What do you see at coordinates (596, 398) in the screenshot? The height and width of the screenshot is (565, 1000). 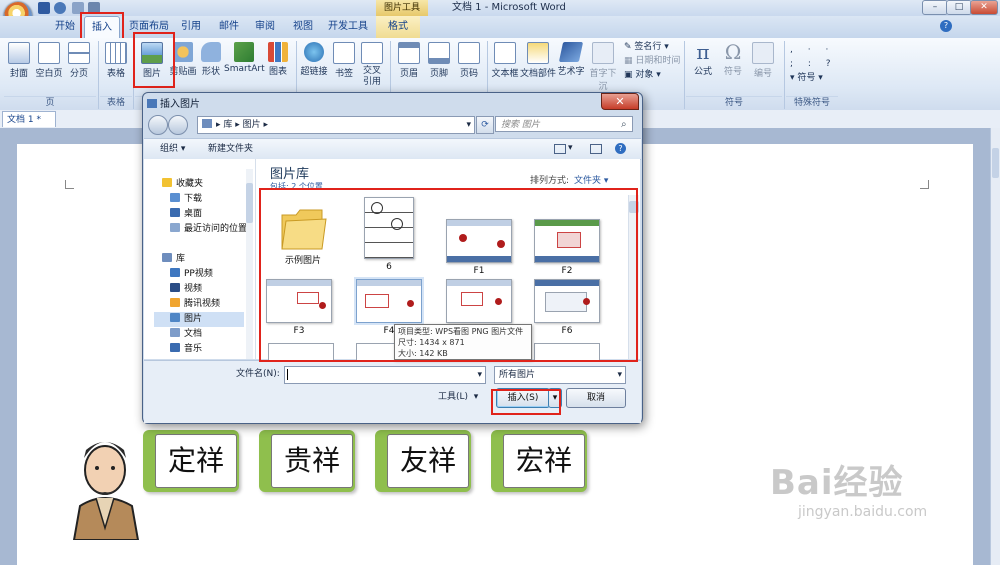 I see `cancel-button: 取消` at bounding box center [596, 398].